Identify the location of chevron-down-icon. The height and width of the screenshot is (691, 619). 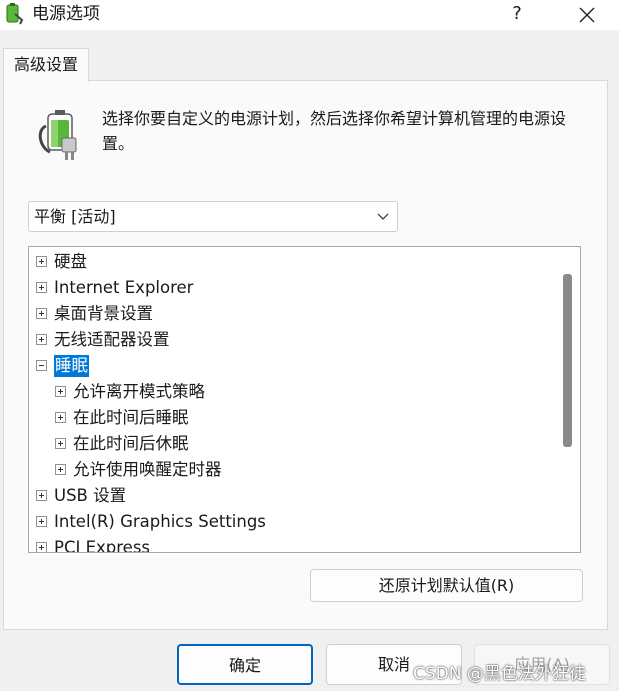
(383, 216).